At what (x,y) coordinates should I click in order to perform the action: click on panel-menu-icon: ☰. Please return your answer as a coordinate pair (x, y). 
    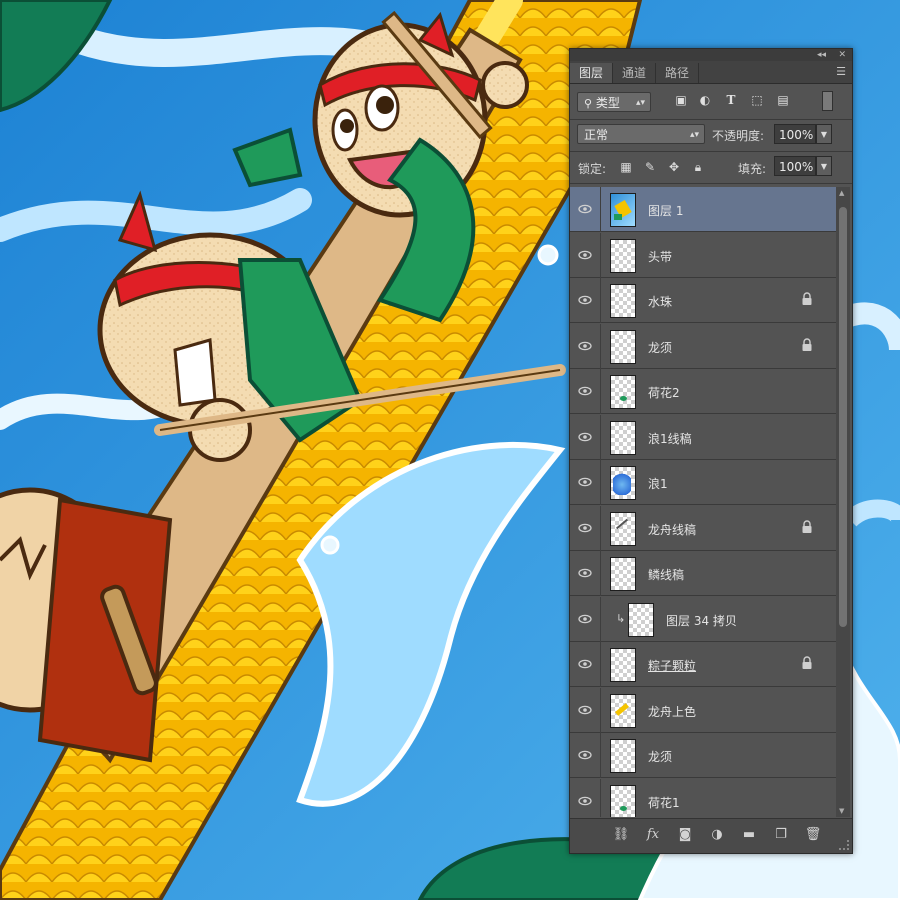
    Looking at the image, I should click on (841, 71).